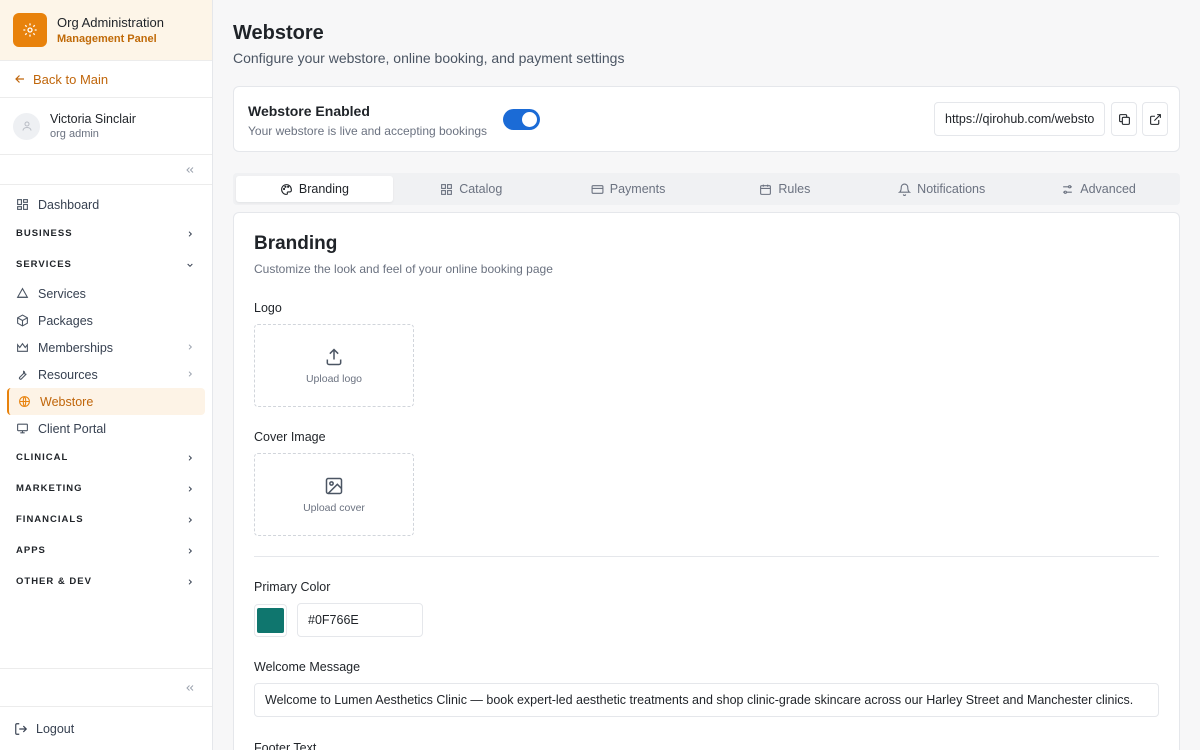 The width and height of the screenshot is (1200, 750). What do you see at coordinates (44, 264) in the screenshot?
I see `section-label: SERVICES` at bounding box center [44, 264].